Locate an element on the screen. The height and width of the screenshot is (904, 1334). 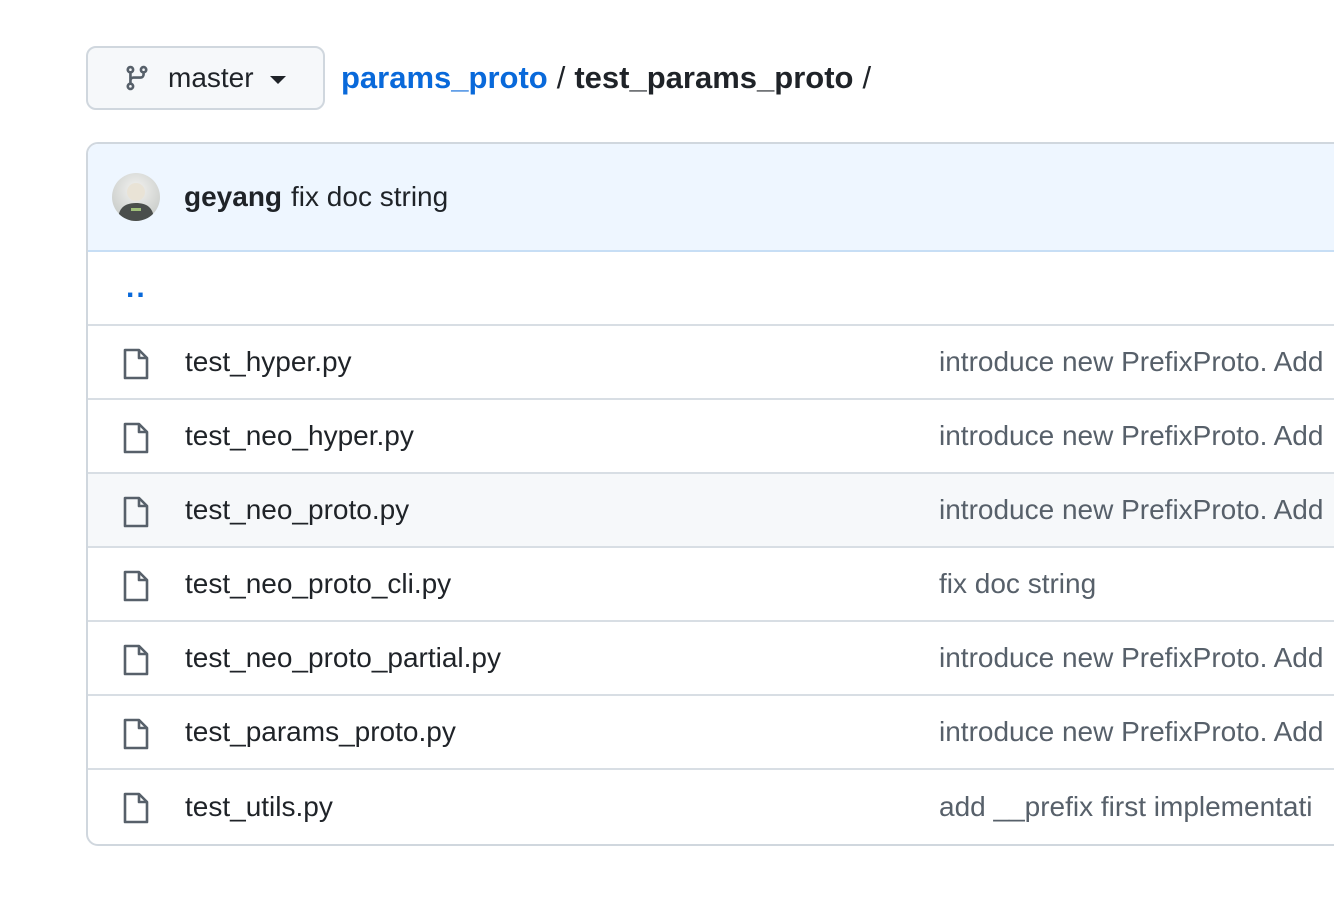
caret-down-icon is located at coordinates (277, 80).